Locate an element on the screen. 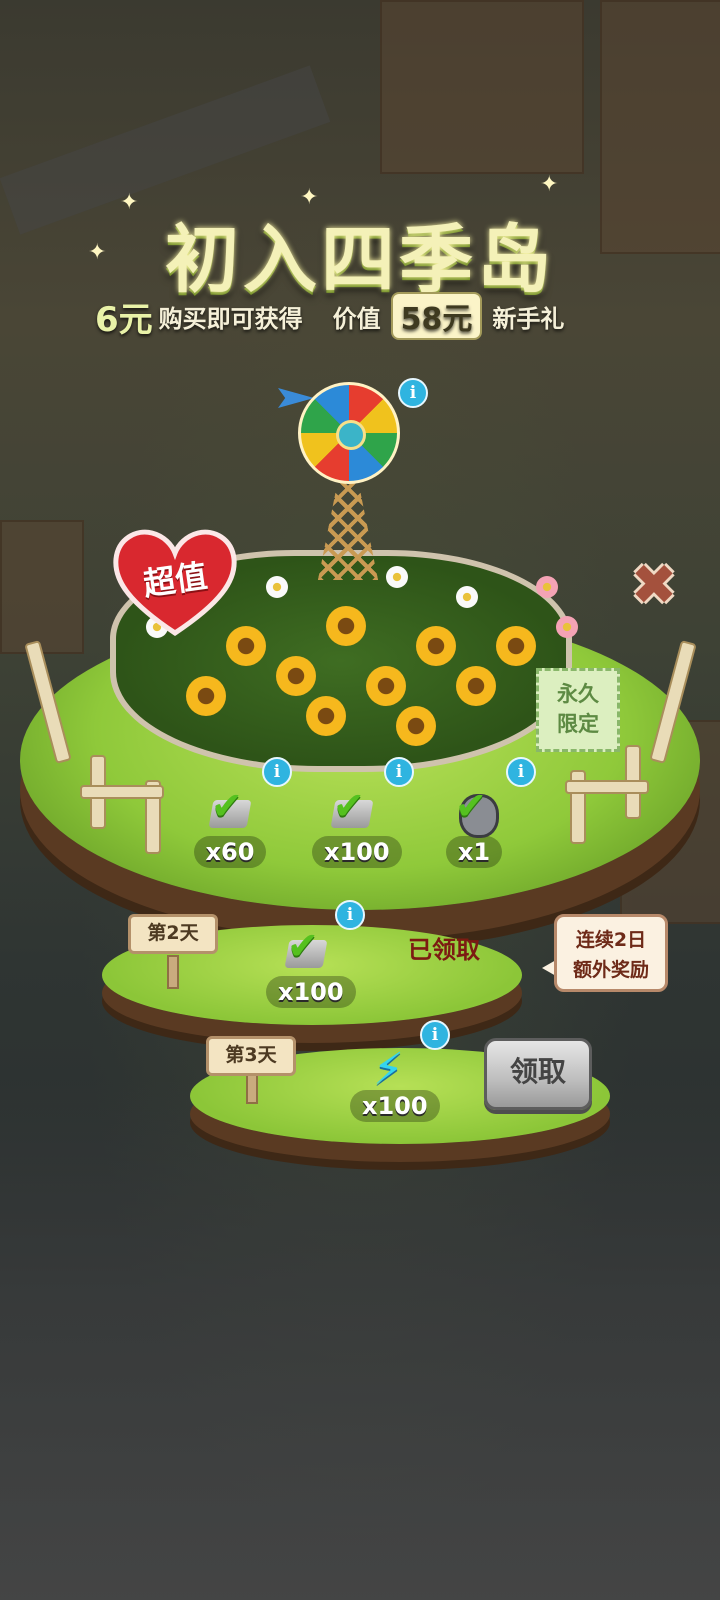  reward-item: ⚡ x100 is located at coordinates (395, 1083).